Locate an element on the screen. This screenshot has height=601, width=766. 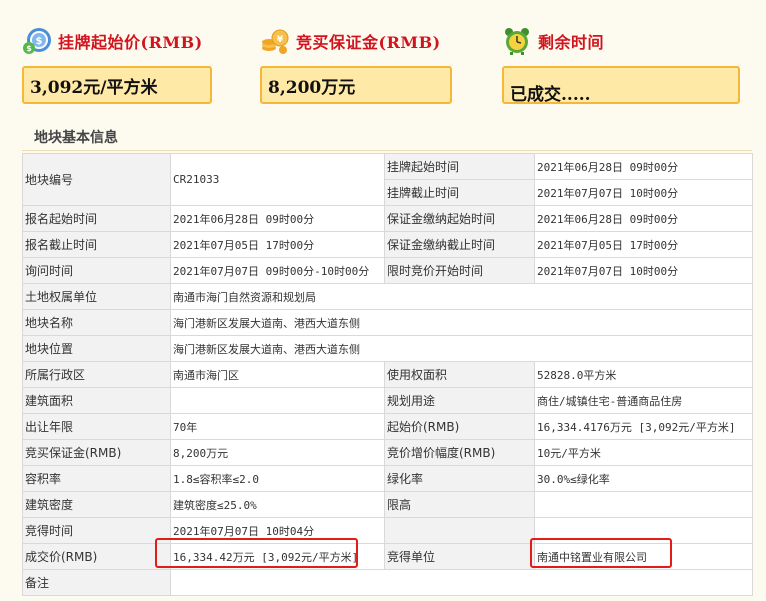
table-row: 地块位置 海门港新区发展大道南、港西大道东侧 is located at coordinates (387, 348).